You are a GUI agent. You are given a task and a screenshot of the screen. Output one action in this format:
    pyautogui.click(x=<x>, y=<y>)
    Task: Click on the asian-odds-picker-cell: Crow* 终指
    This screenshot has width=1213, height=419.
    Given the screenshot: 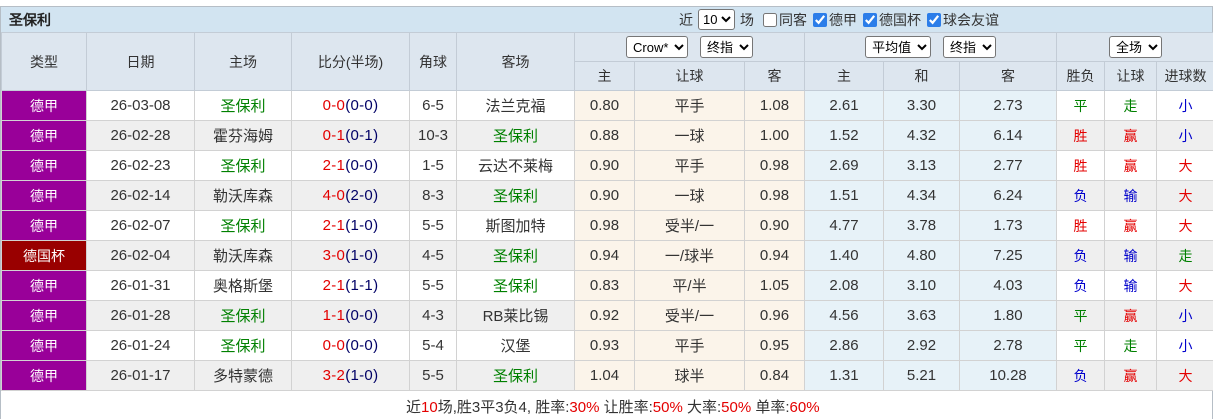 What is the action you would take?
    pyautogui.click(x=689, y=47)
    